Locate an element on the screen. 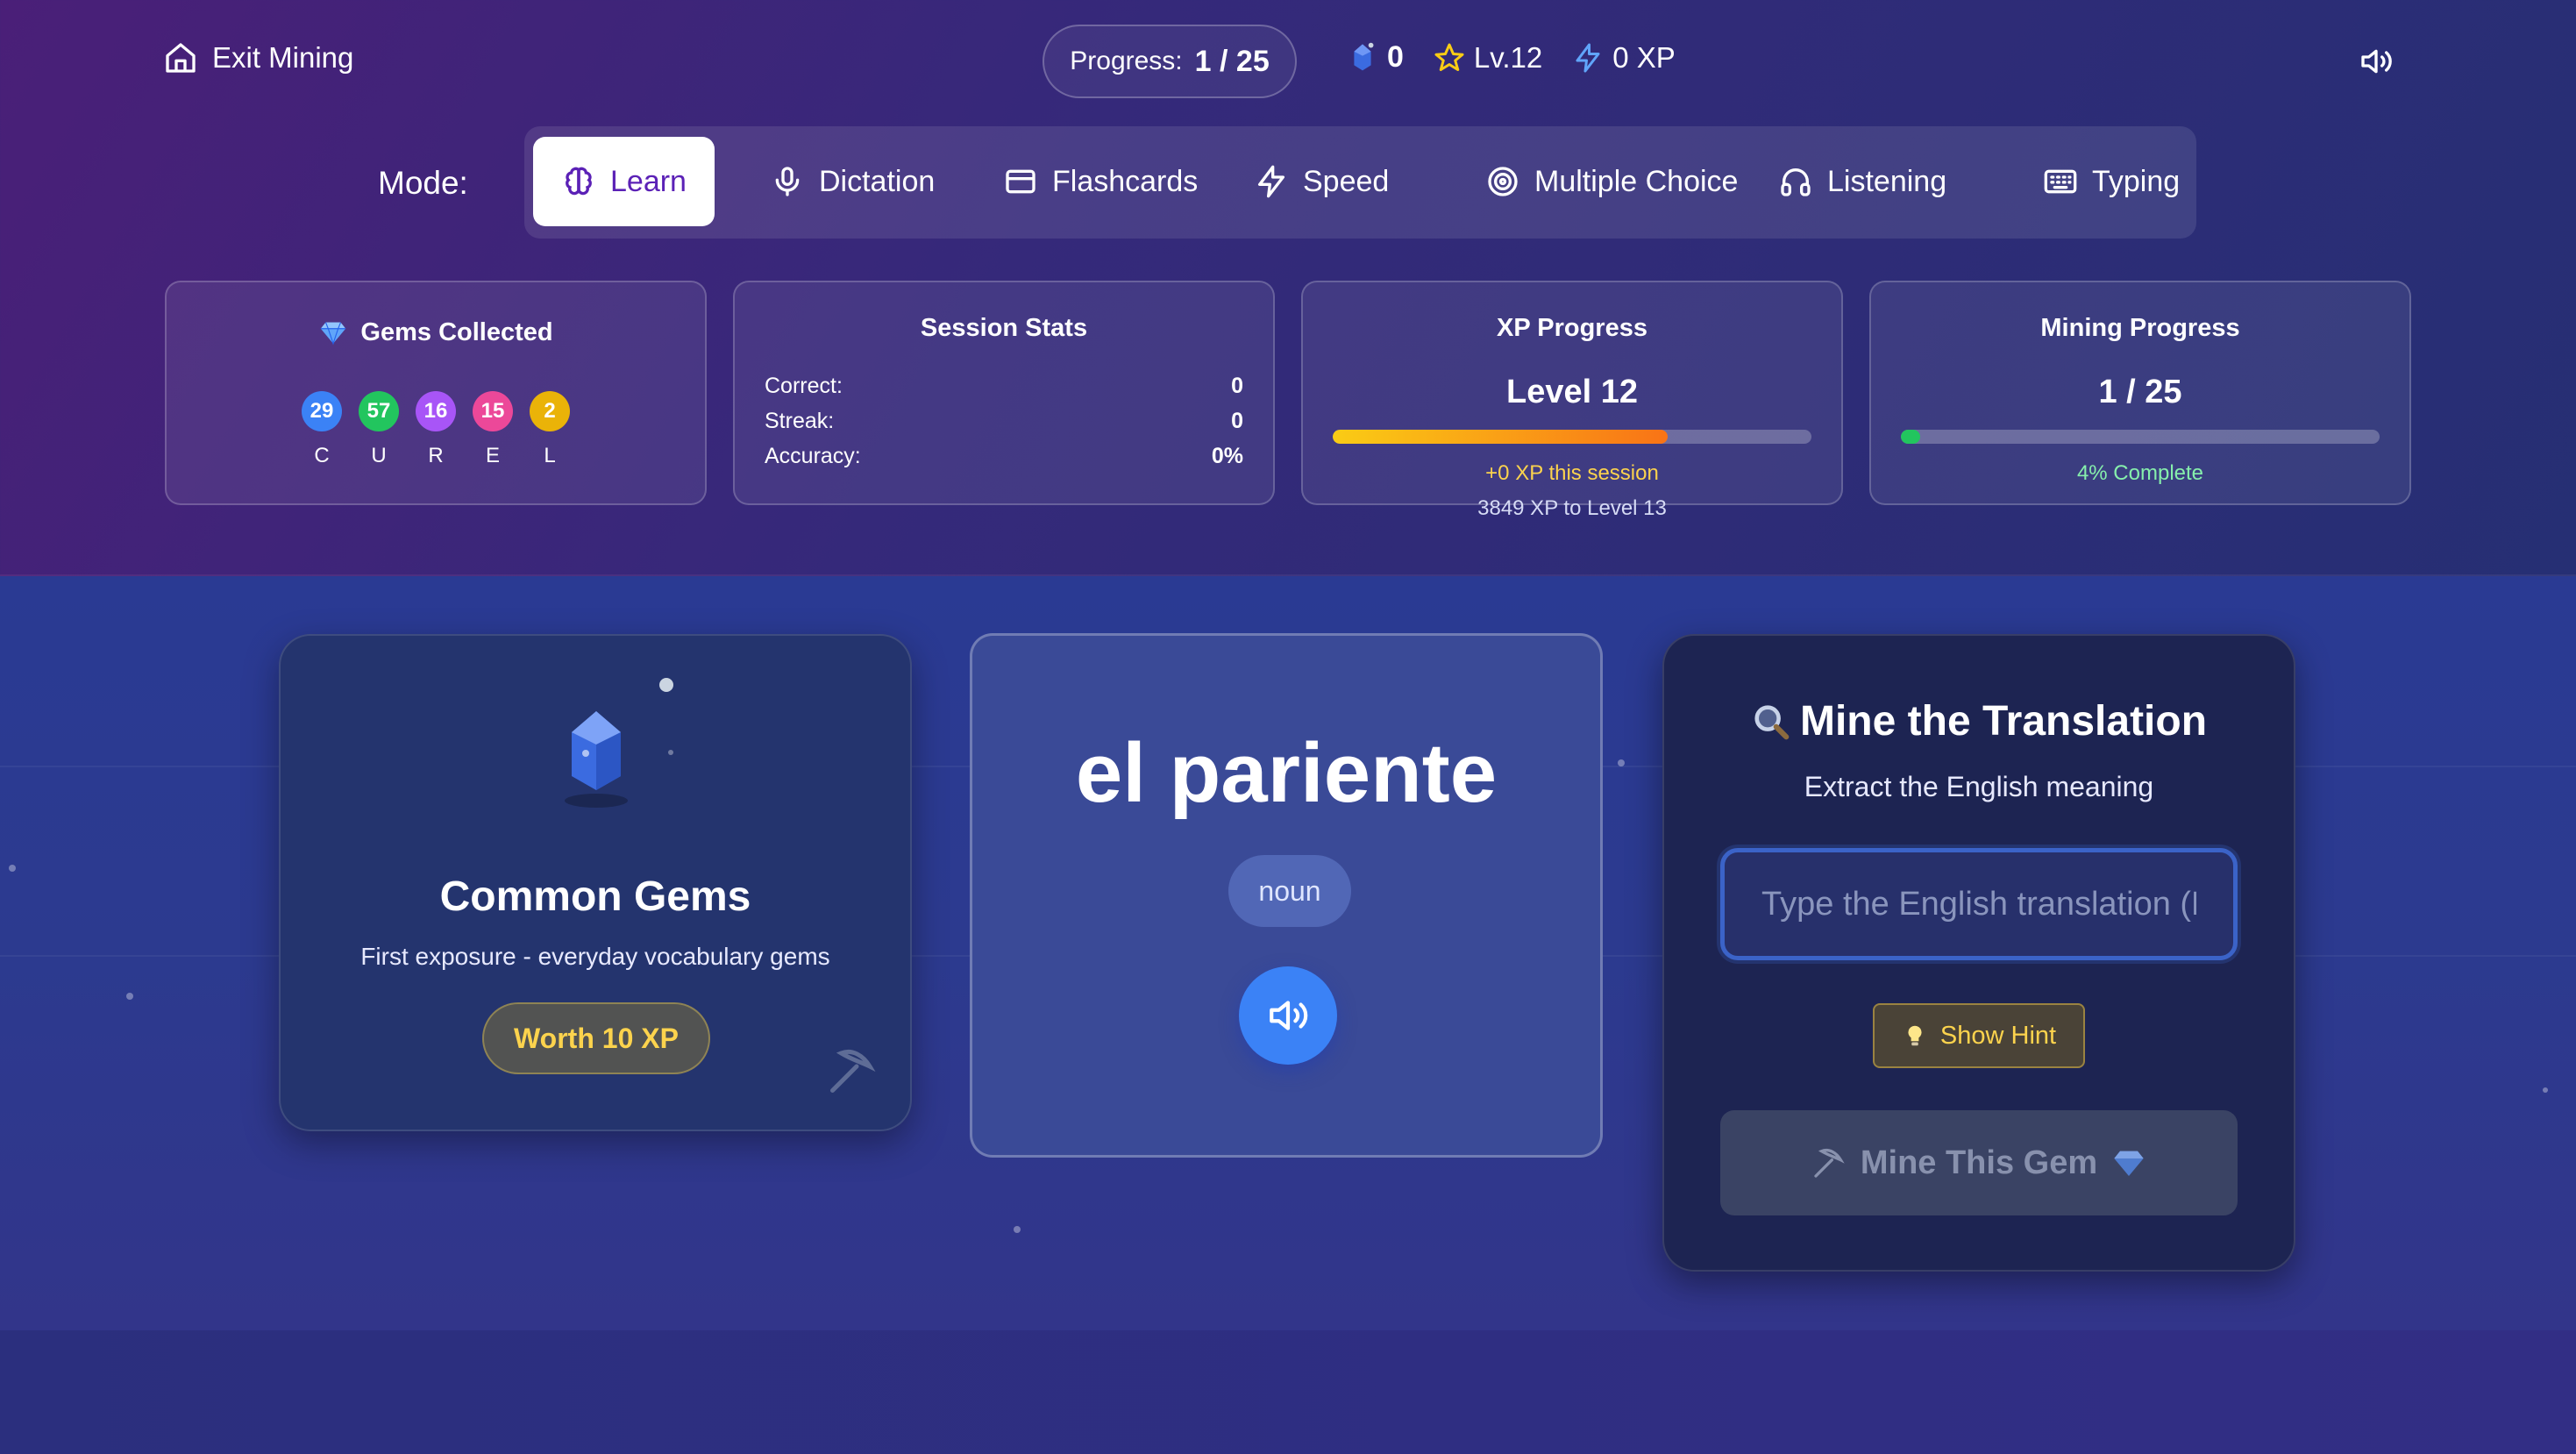 The width and height of the screenshot is (2576, 1454). xp-worth-badge: Worth 10 XP is located at coordinates (596, 1038).